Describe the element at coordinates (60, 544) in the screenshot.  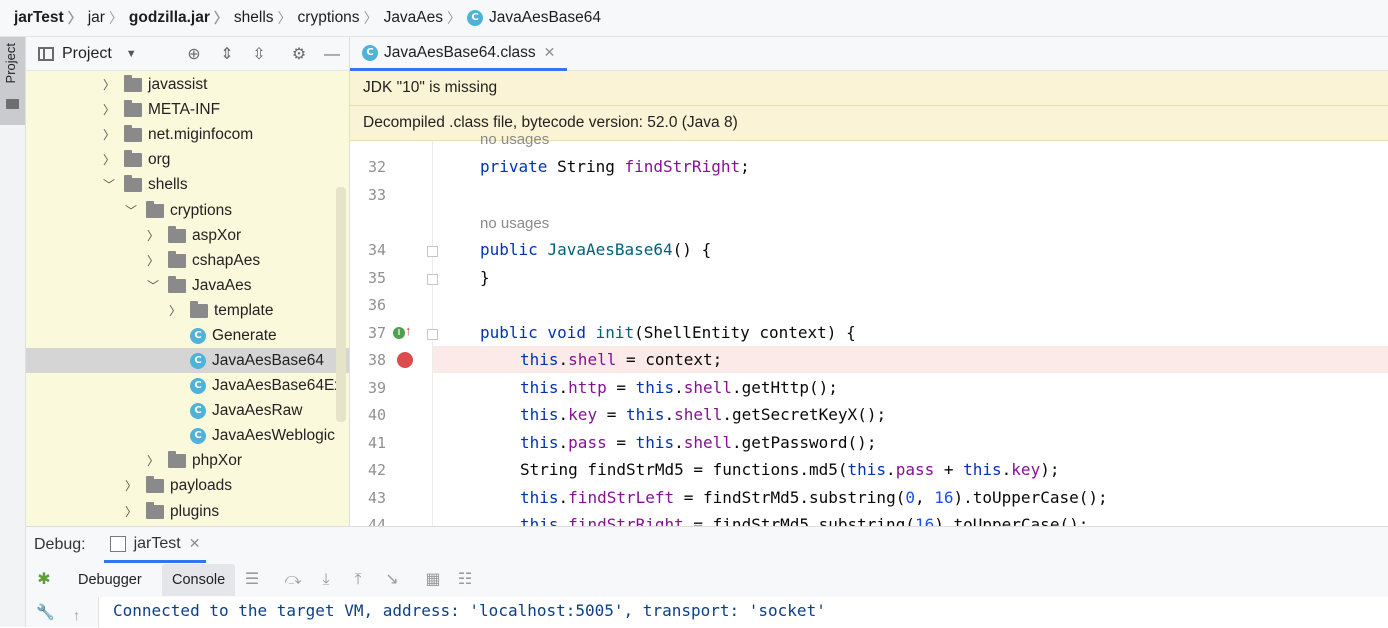
I see `debug-label: Debug:` at that location.